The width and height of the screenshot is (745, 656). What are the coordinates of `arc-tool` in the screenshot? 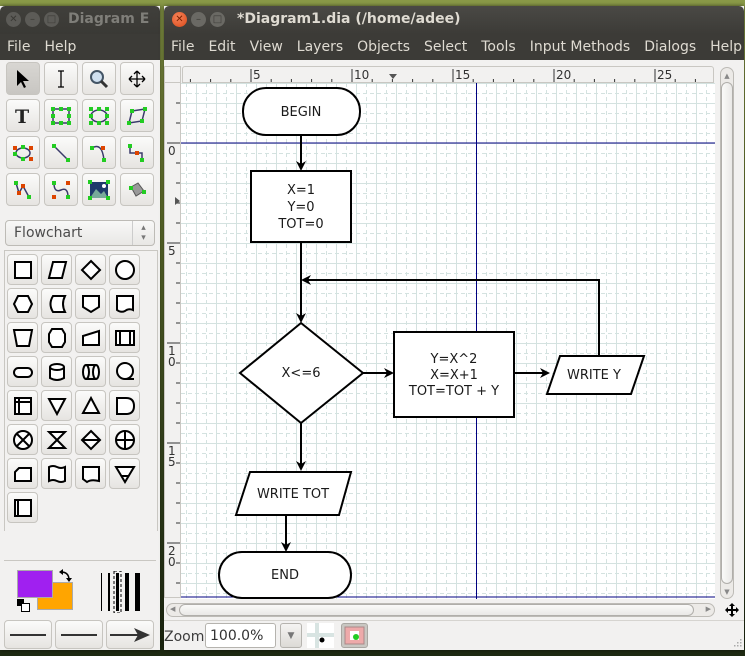 It's located at (99, 152).